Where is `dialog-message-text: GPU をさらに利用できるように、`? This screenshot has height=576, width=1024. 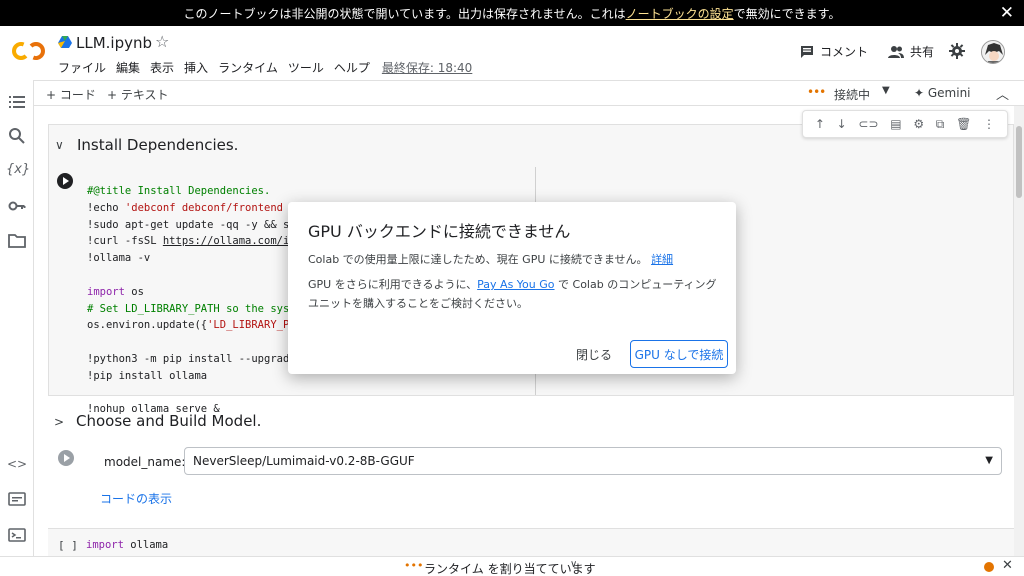 dialog-message-text: GPU をさらに利用できるように、 is located at coordinates (393, 284).